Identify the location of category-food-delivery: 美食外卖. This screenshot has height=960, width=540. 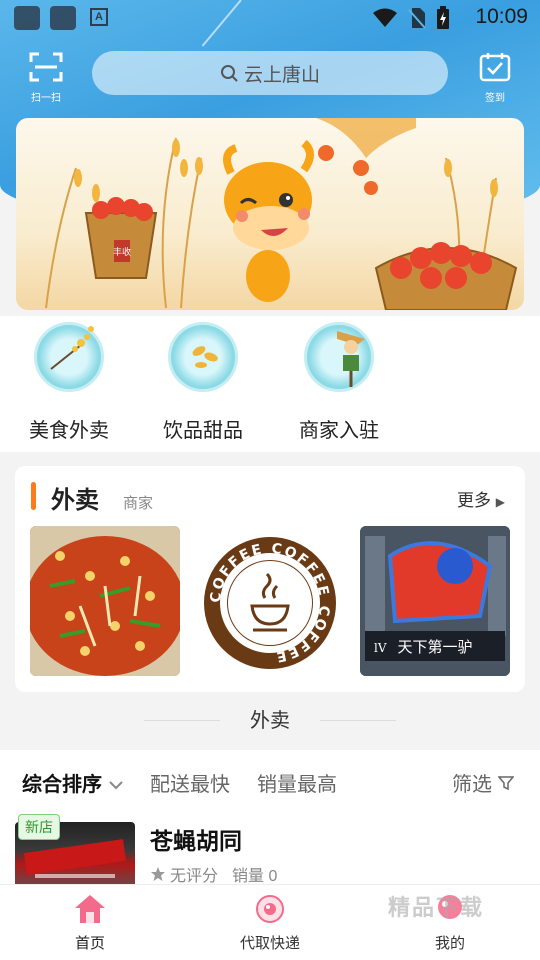
(69, 382).